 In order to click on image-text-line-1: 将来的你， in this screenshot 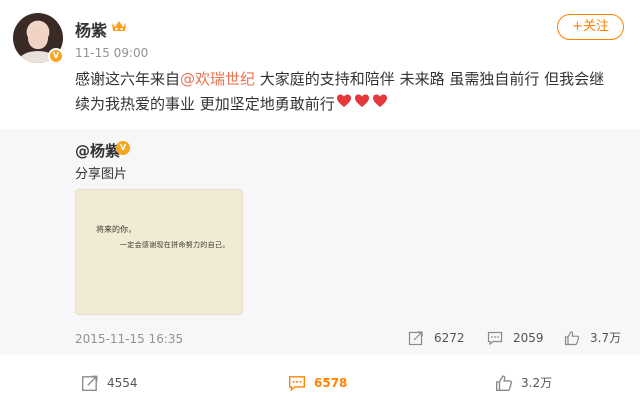, I will do `click(116, 229)`.